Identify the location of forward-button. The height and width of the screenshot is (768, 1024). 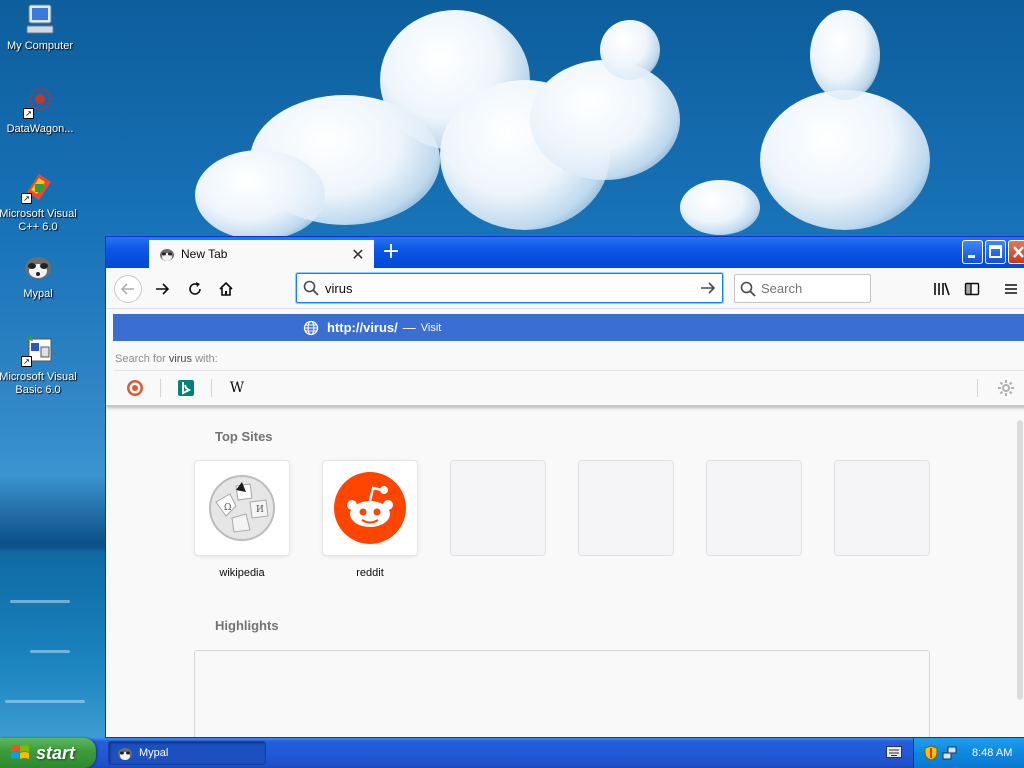
(162, 289).